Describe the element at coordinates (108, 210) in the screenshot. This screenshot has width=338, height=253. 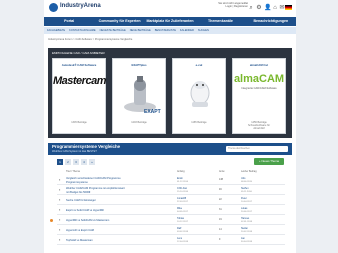
I see `topic-title: Esprit vs Solid CAM vs HyperMill` at that location.